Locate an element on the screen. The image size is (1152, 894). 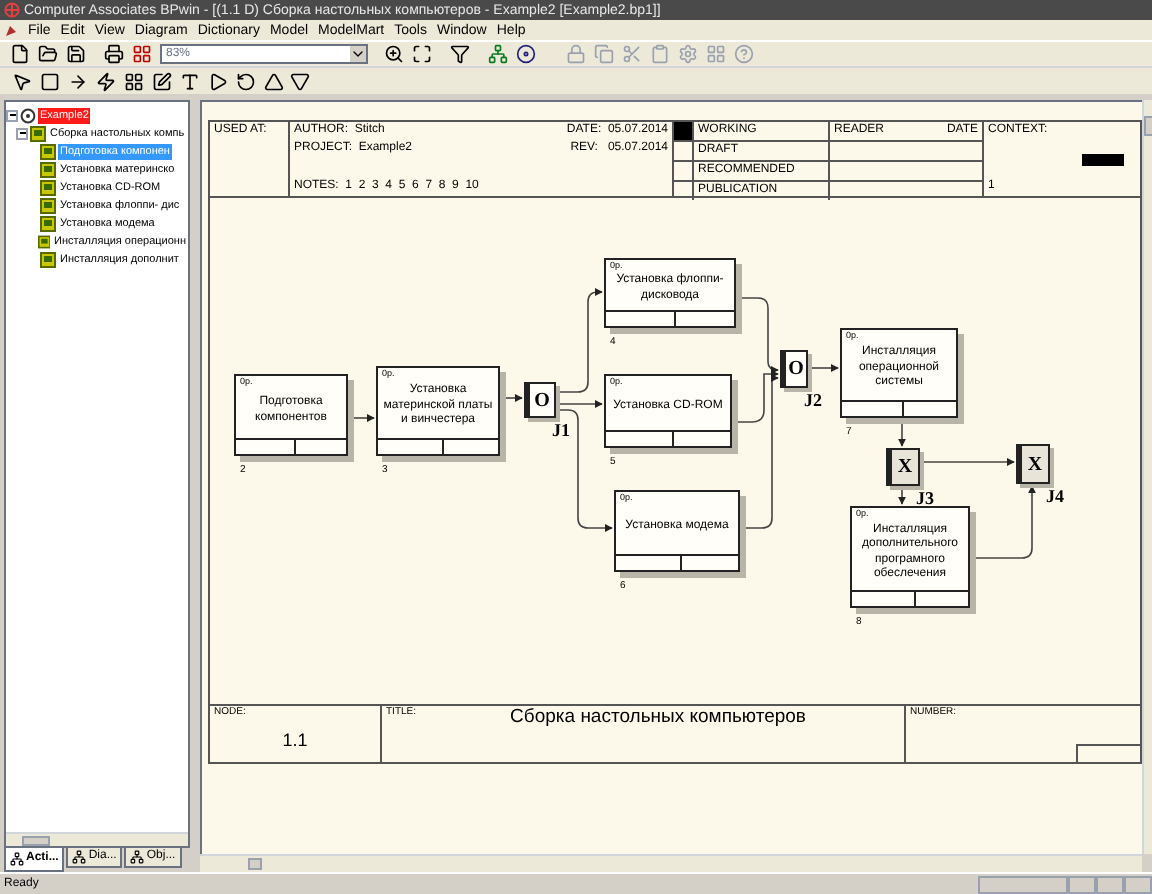
edit-icon is located at coordinates (161, 81).